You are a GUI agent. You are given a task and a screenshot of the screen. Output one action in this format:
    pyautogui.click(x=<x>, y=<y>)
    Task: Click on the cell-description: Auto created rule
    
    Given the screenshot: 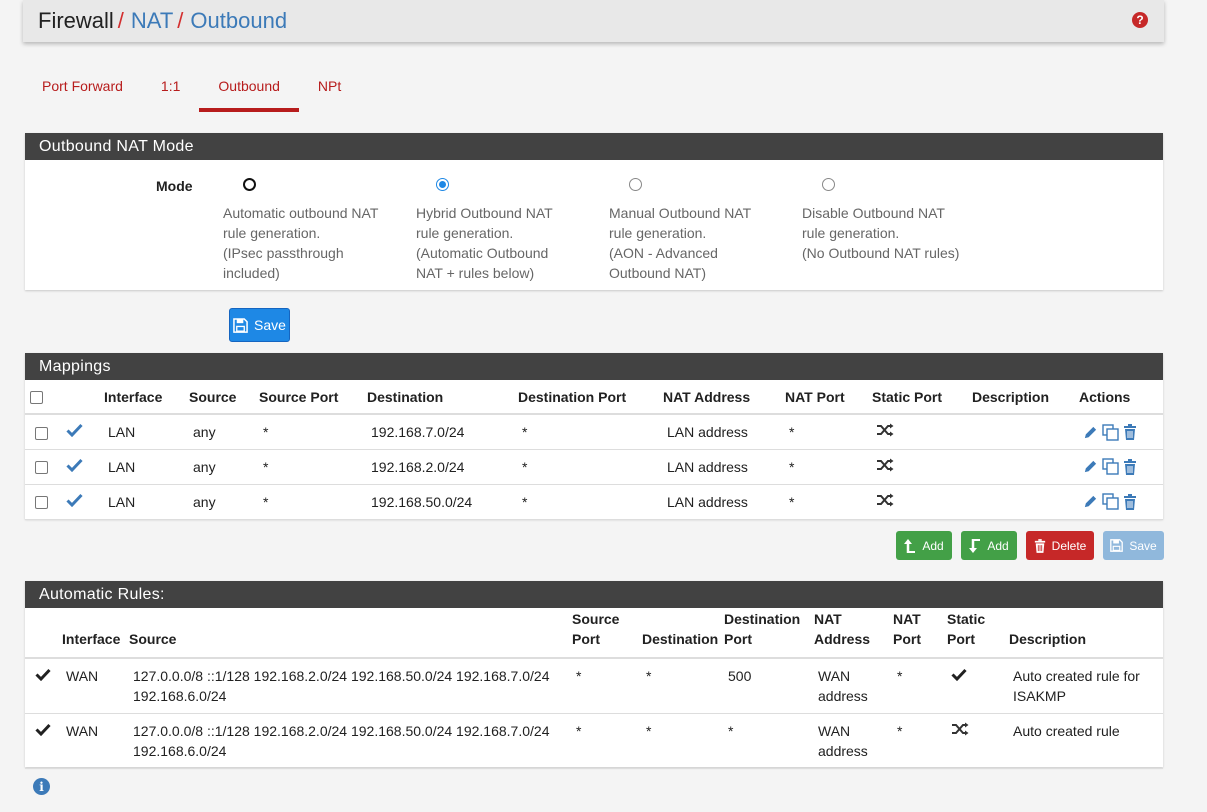 What is the action you would take?
    pyautogui.click(x=1085, y=741)
    